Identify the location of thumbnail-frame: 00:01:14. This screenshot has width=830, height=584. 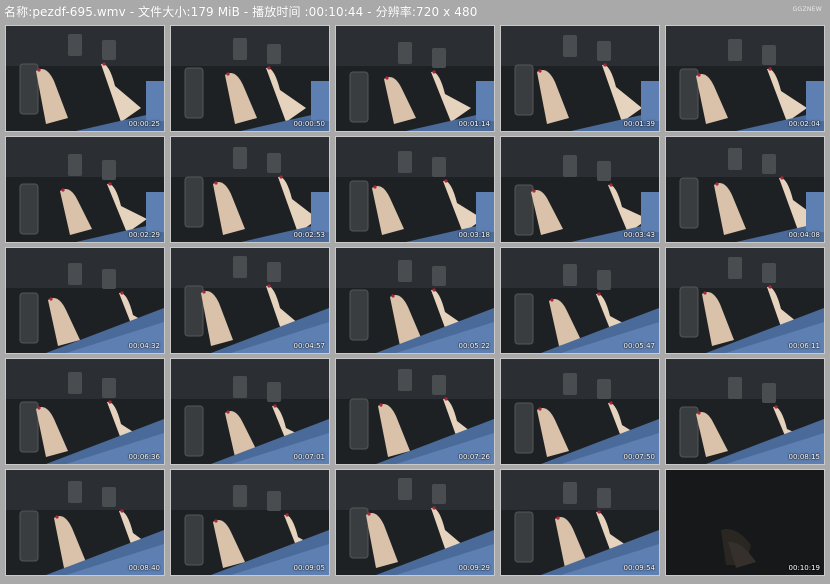
(415, 78).